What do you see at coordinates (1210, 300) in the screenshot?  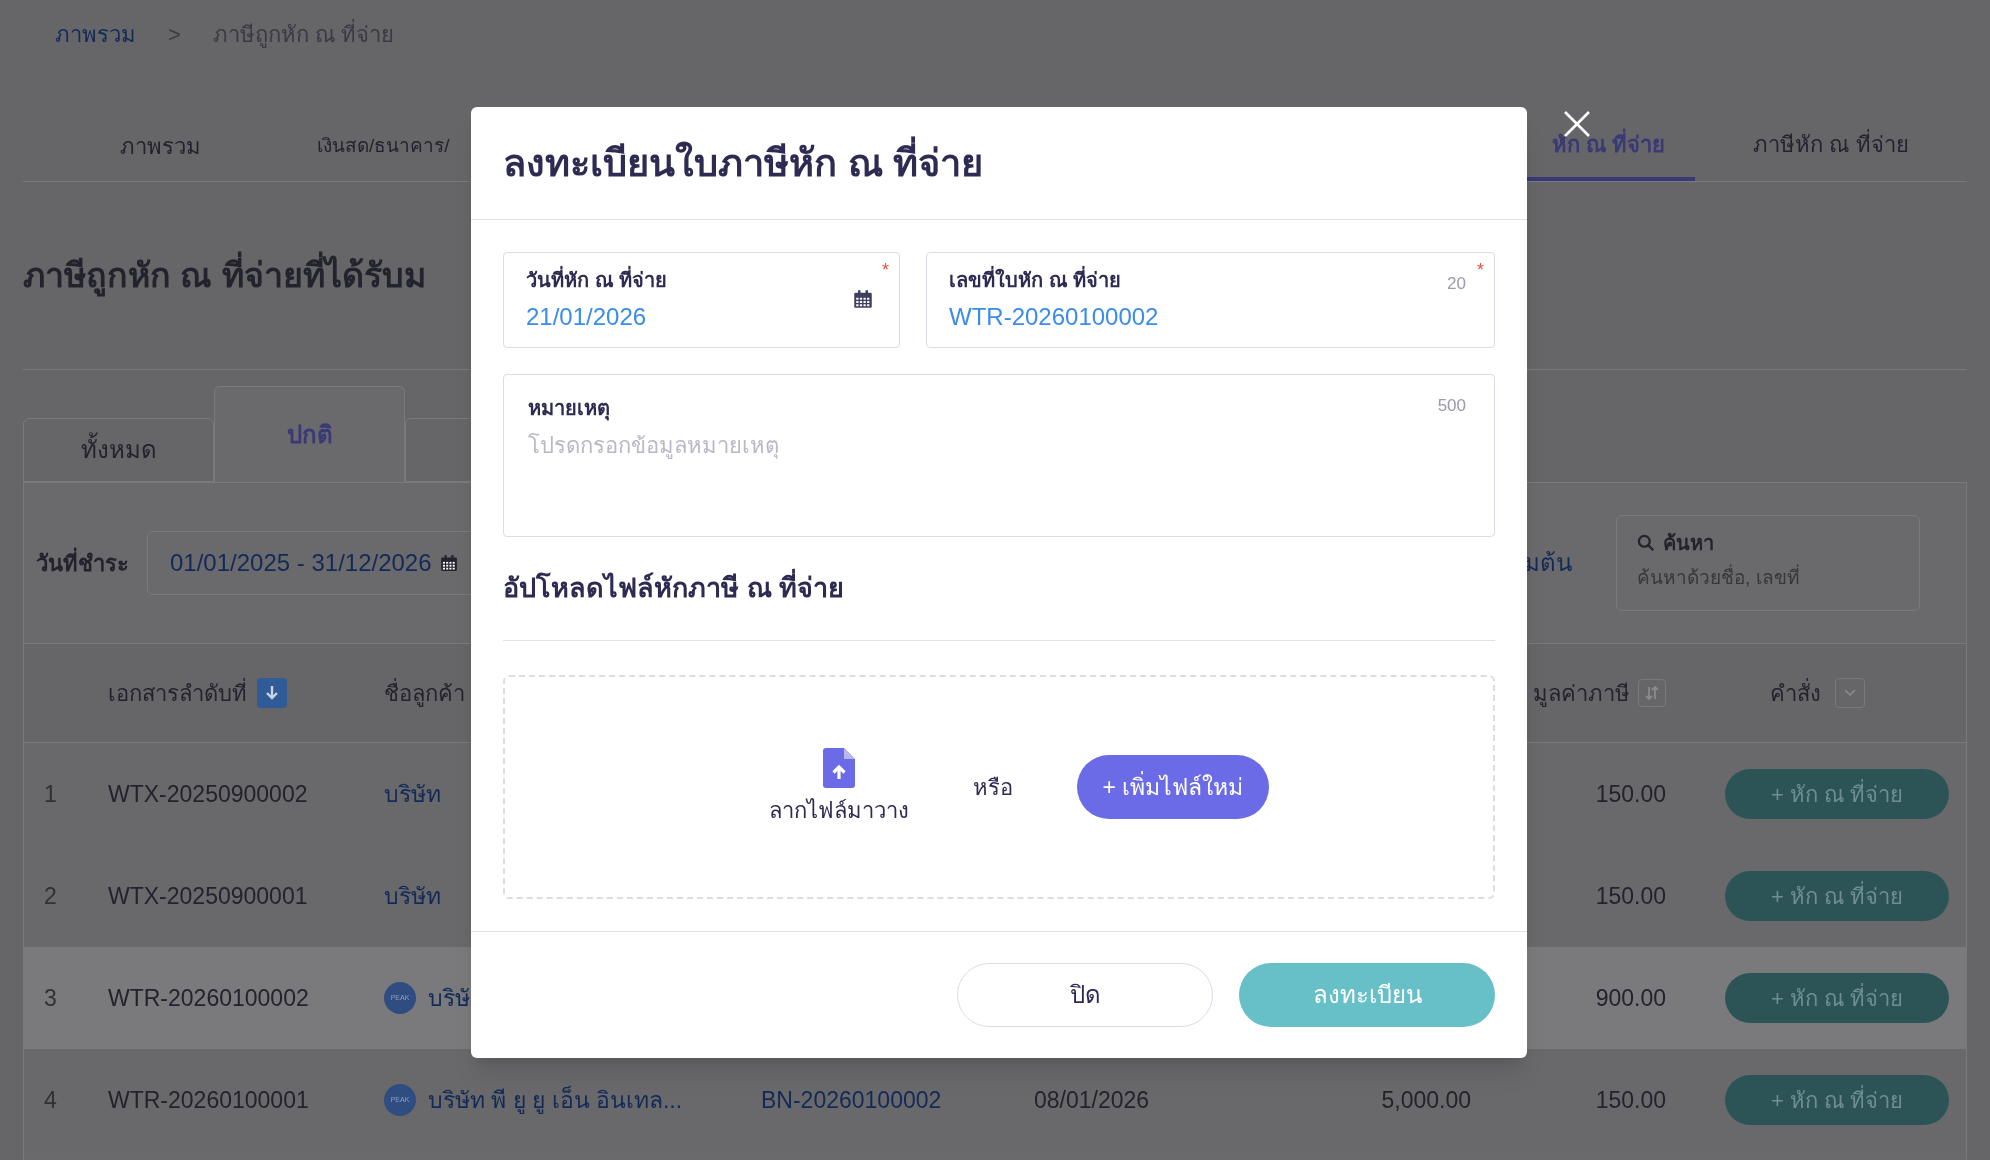 I see `document-number-field: เลขที่ใบหัก ณ ที่จ่าย WTR-20260100002 20 *` at bounding box center [1210, 300].